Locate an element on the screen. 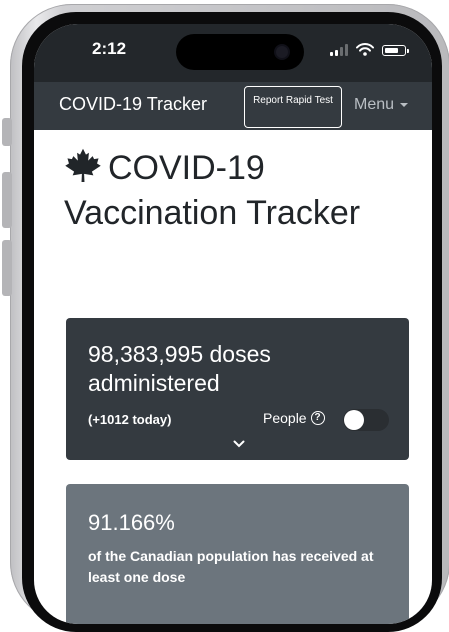  doses-administered: 98,383,995 doses administered is located at coordinates (179, 368).